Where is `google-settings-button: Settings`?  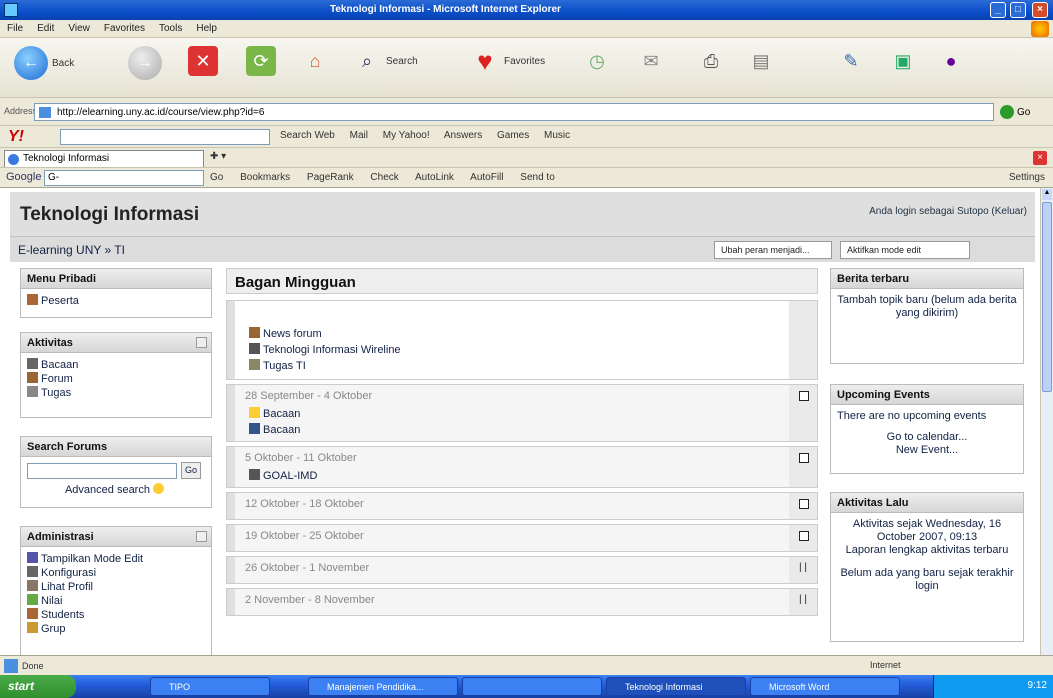
google-settings-button: Settings is located at coordinates (1027, 177).